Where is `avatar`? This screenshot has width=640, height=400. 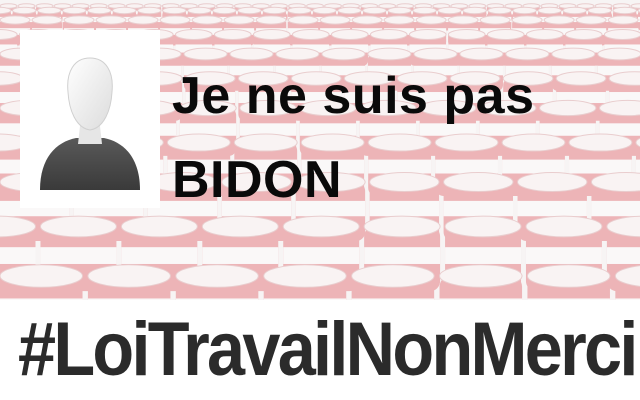
avatar is located at coordinates (90, 119).